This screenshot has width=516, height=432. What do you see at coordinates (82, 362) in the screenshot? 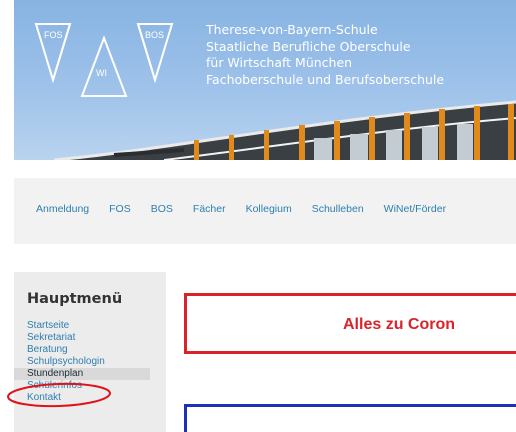
I see `sidebar-item-schulpsychologin: Schulpsychologin` at bounding box center [82, 362].